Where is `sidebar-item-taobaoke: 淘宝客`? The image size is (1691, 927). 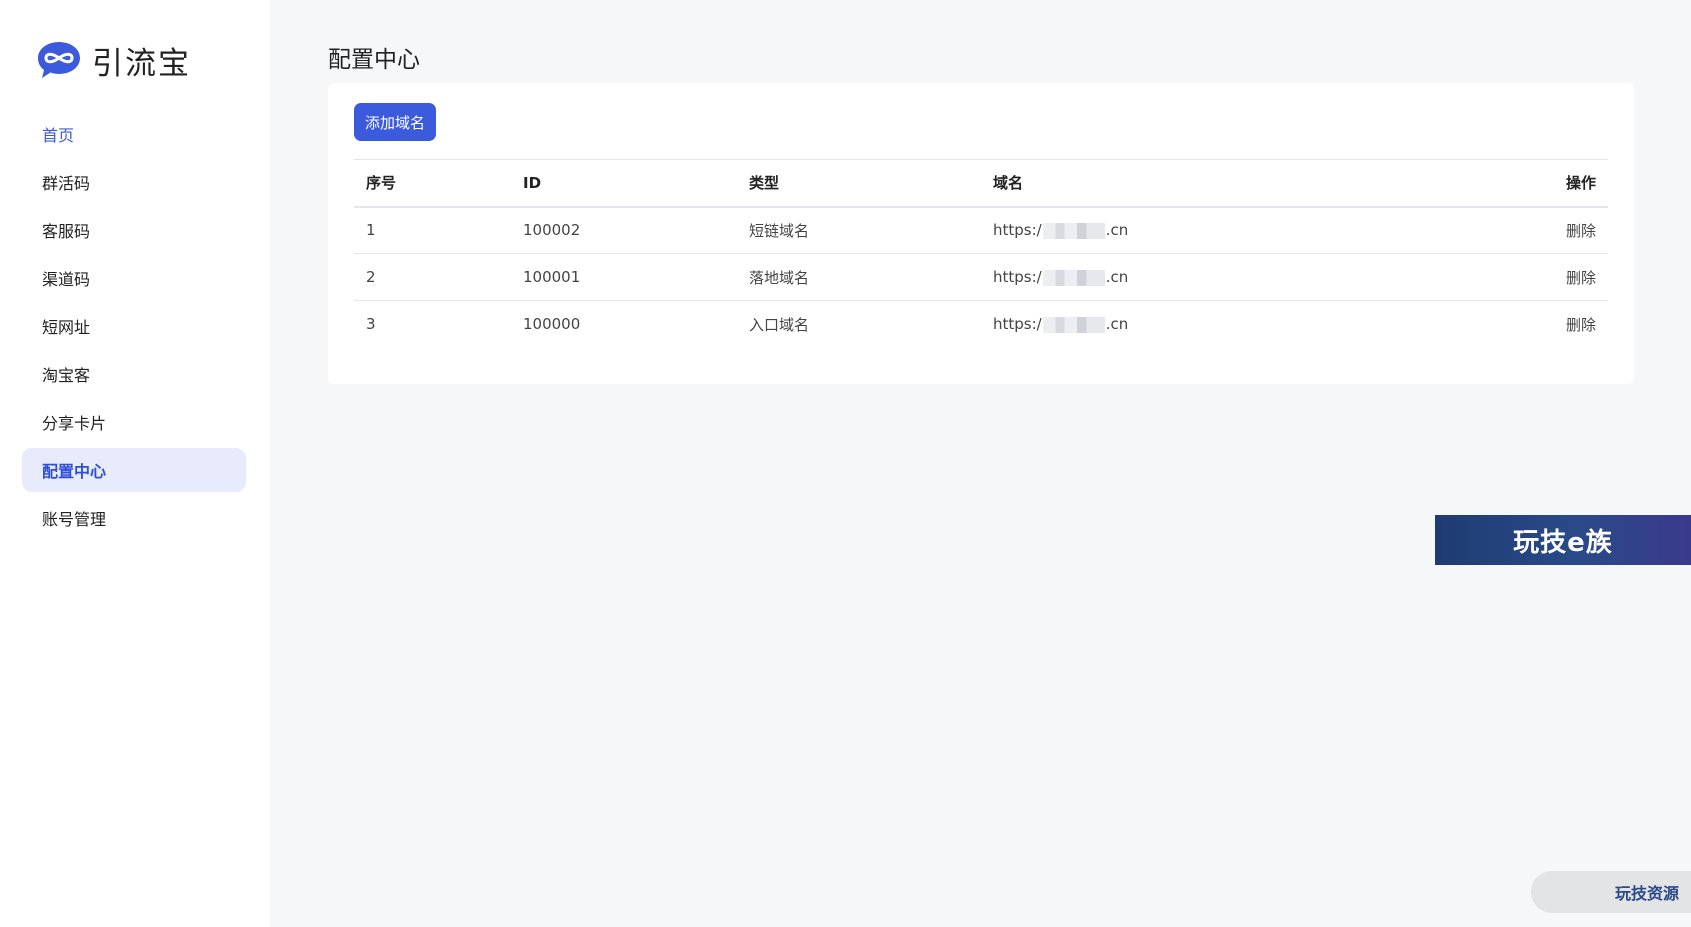
sidebar-item-taobaoke: 淘宝客 is located at coordinates (134, 374).